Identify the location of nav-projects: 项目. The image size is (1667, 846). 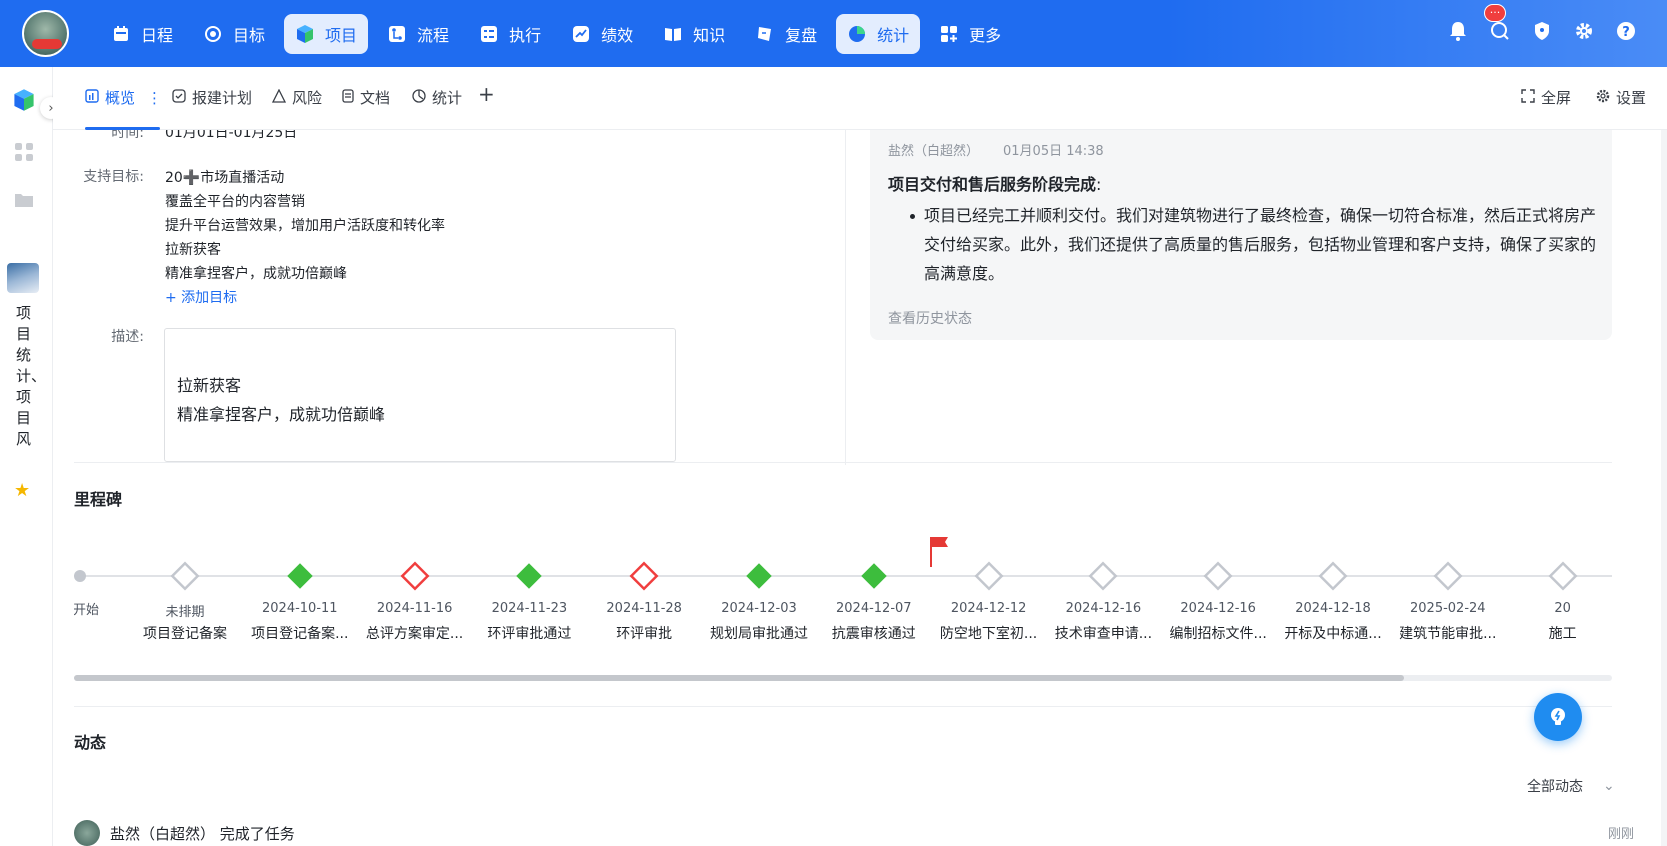
(326, 34).